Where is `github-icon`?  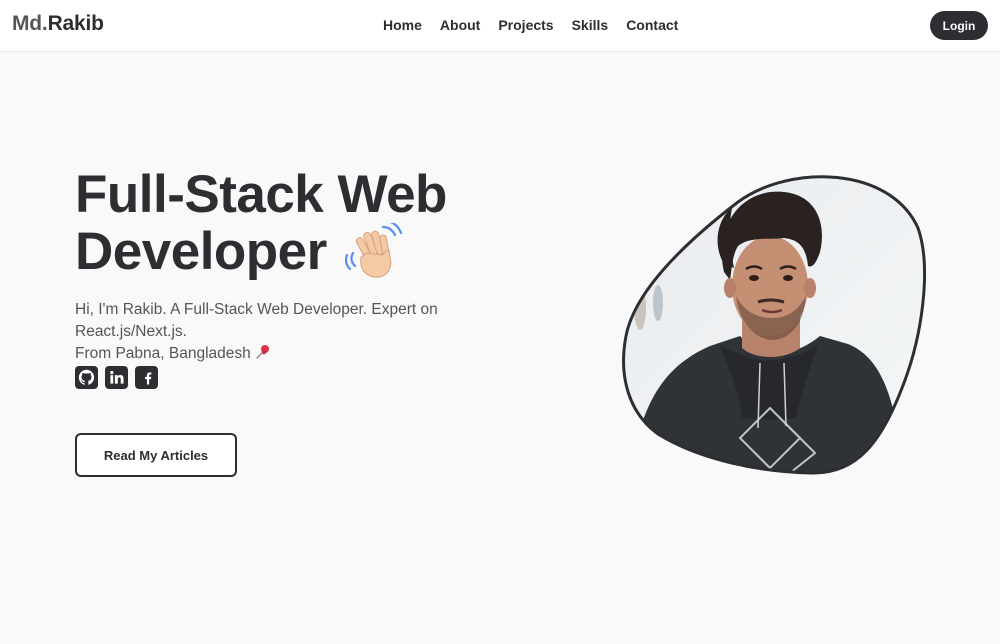 github-icon is located at coordinates (86, 377).